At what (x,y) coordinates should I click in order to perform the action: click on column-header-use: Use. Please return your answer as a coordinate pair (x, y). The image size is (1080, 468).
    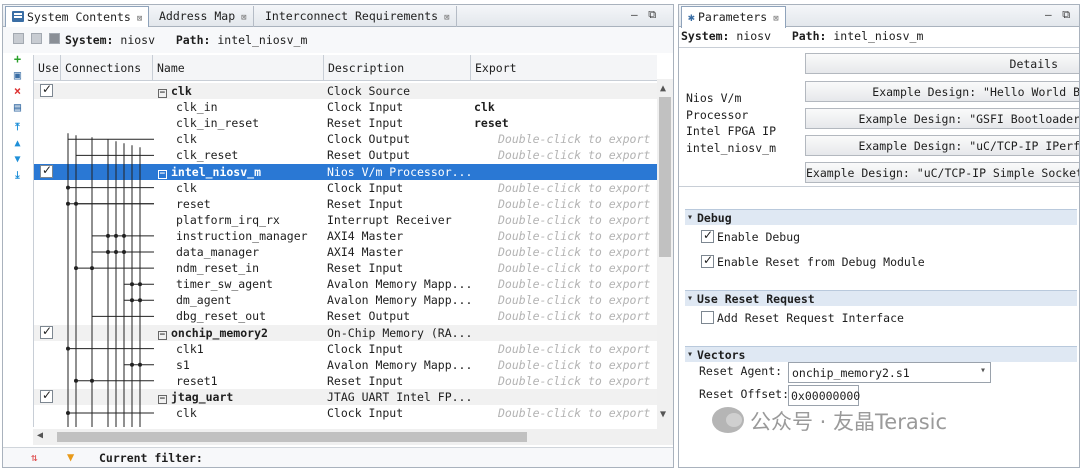
    Looking at the image, I should click on (47, 68).